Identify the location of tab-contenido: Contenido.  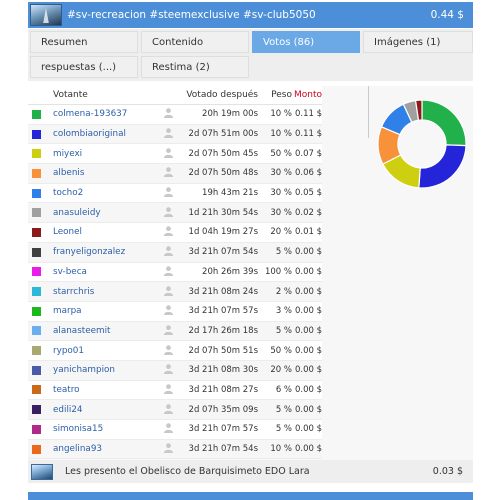
(195, 42).